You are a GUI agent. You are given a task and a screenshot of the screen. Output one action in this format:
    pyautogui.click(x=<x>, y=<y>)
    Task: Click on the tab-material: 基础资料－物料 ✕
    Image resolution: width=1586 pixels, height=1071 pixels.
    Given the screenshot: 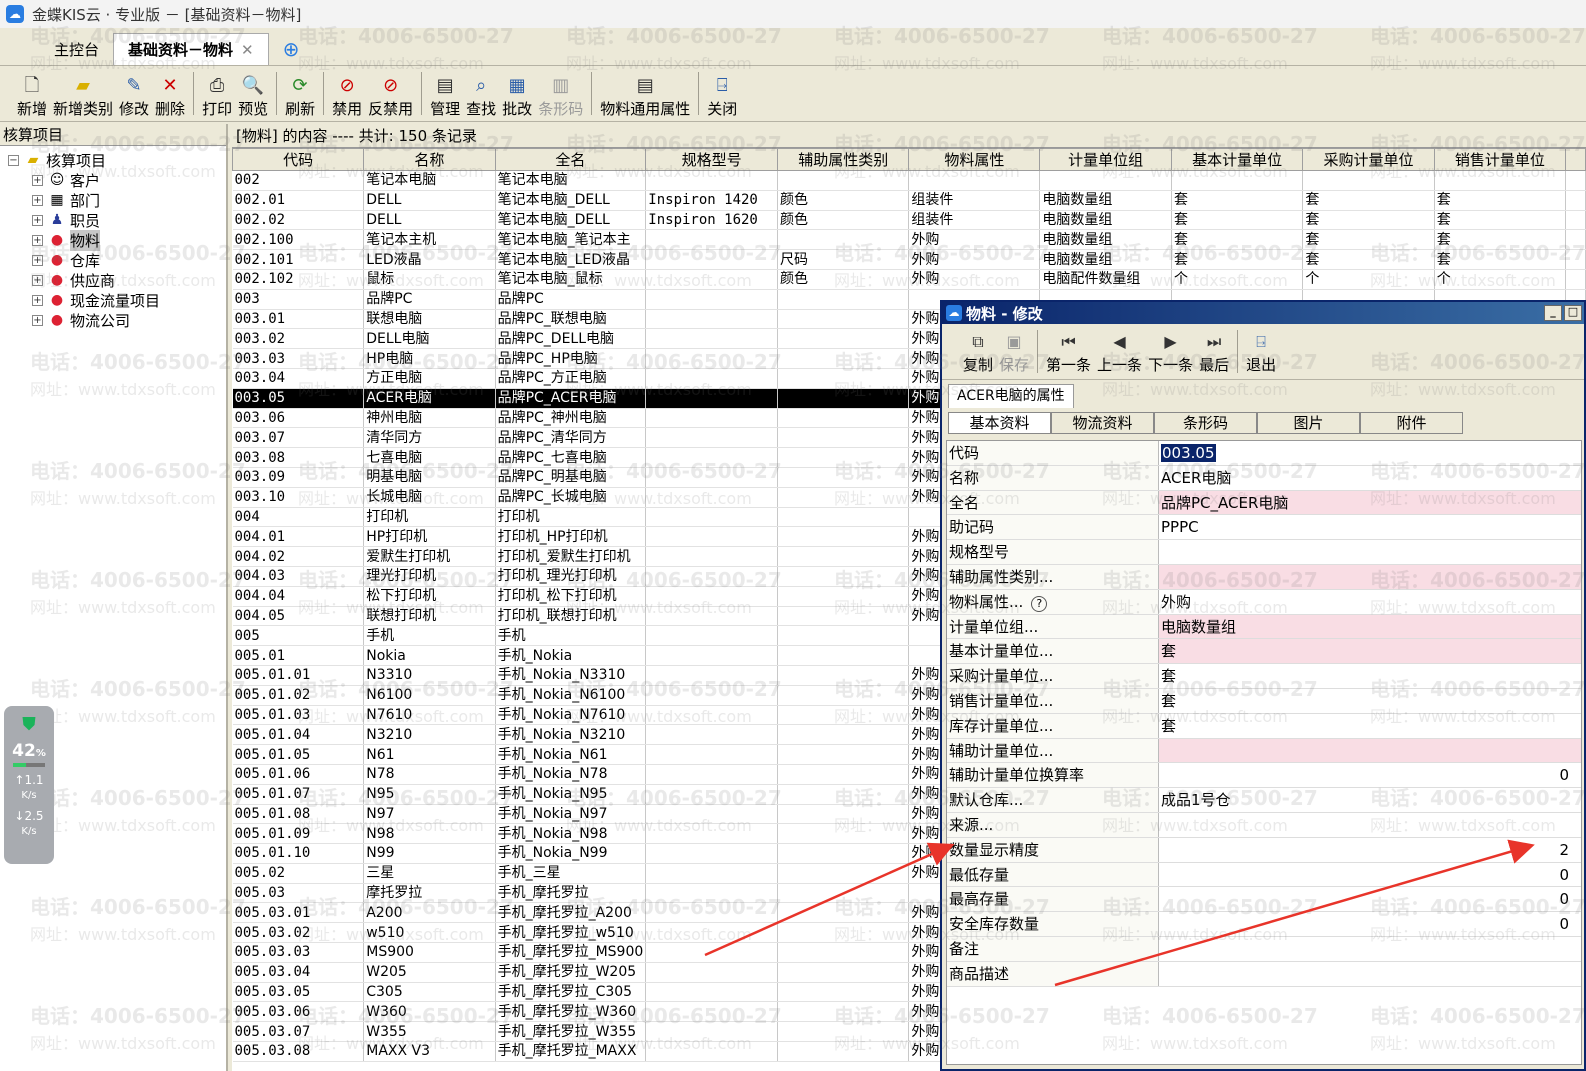 What is the action you would take?
    pyautogui.click(x=191, y=49)
    